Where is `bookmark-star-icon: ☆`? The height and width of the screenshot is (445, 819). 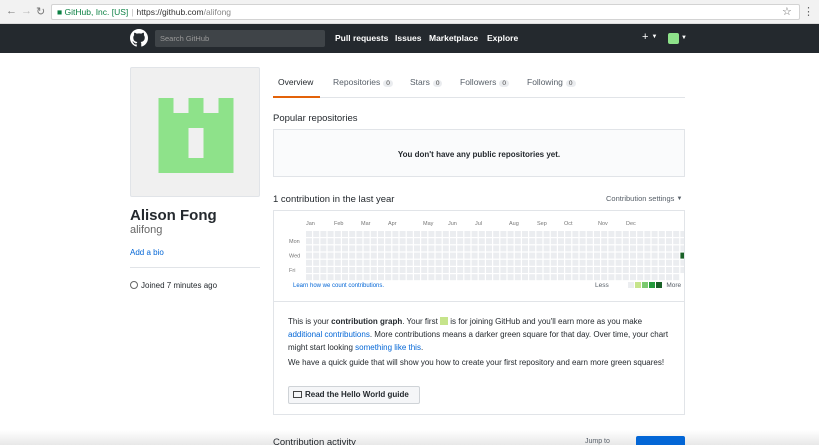 bookmark-star-icon: ☆ is located at coordinates (787, 11).